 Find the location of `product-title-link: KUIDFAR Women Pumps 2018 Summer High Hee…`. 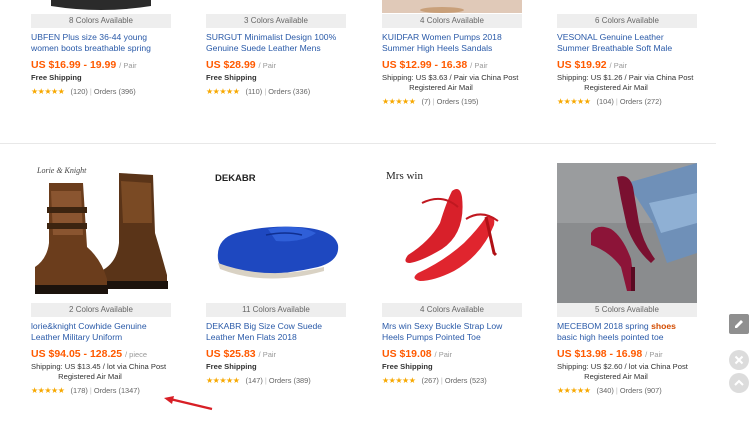

product-title-link: KUIDFAR Women Pumps 2018 Summer High Hee… is located at coordinates (452, 43).